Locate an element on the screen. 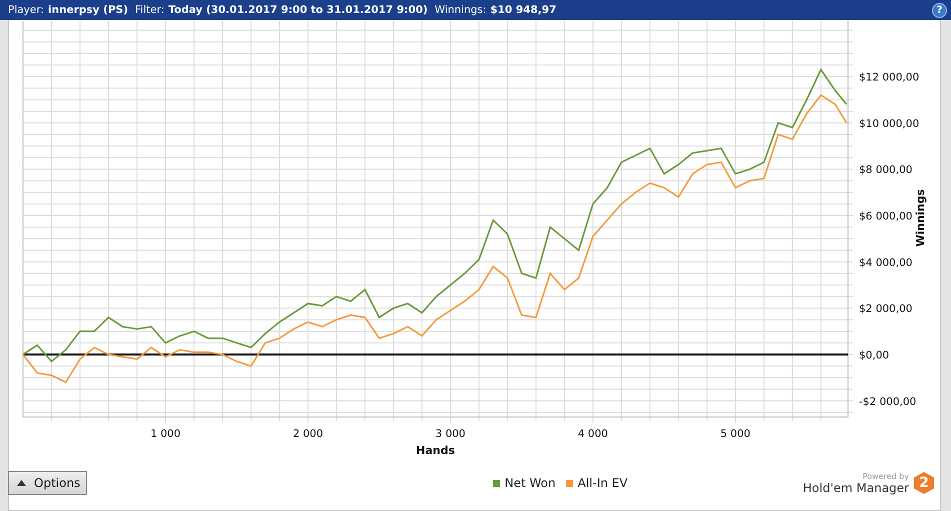  x-tick-label: 5 000 is located at coordinates (735, 434).